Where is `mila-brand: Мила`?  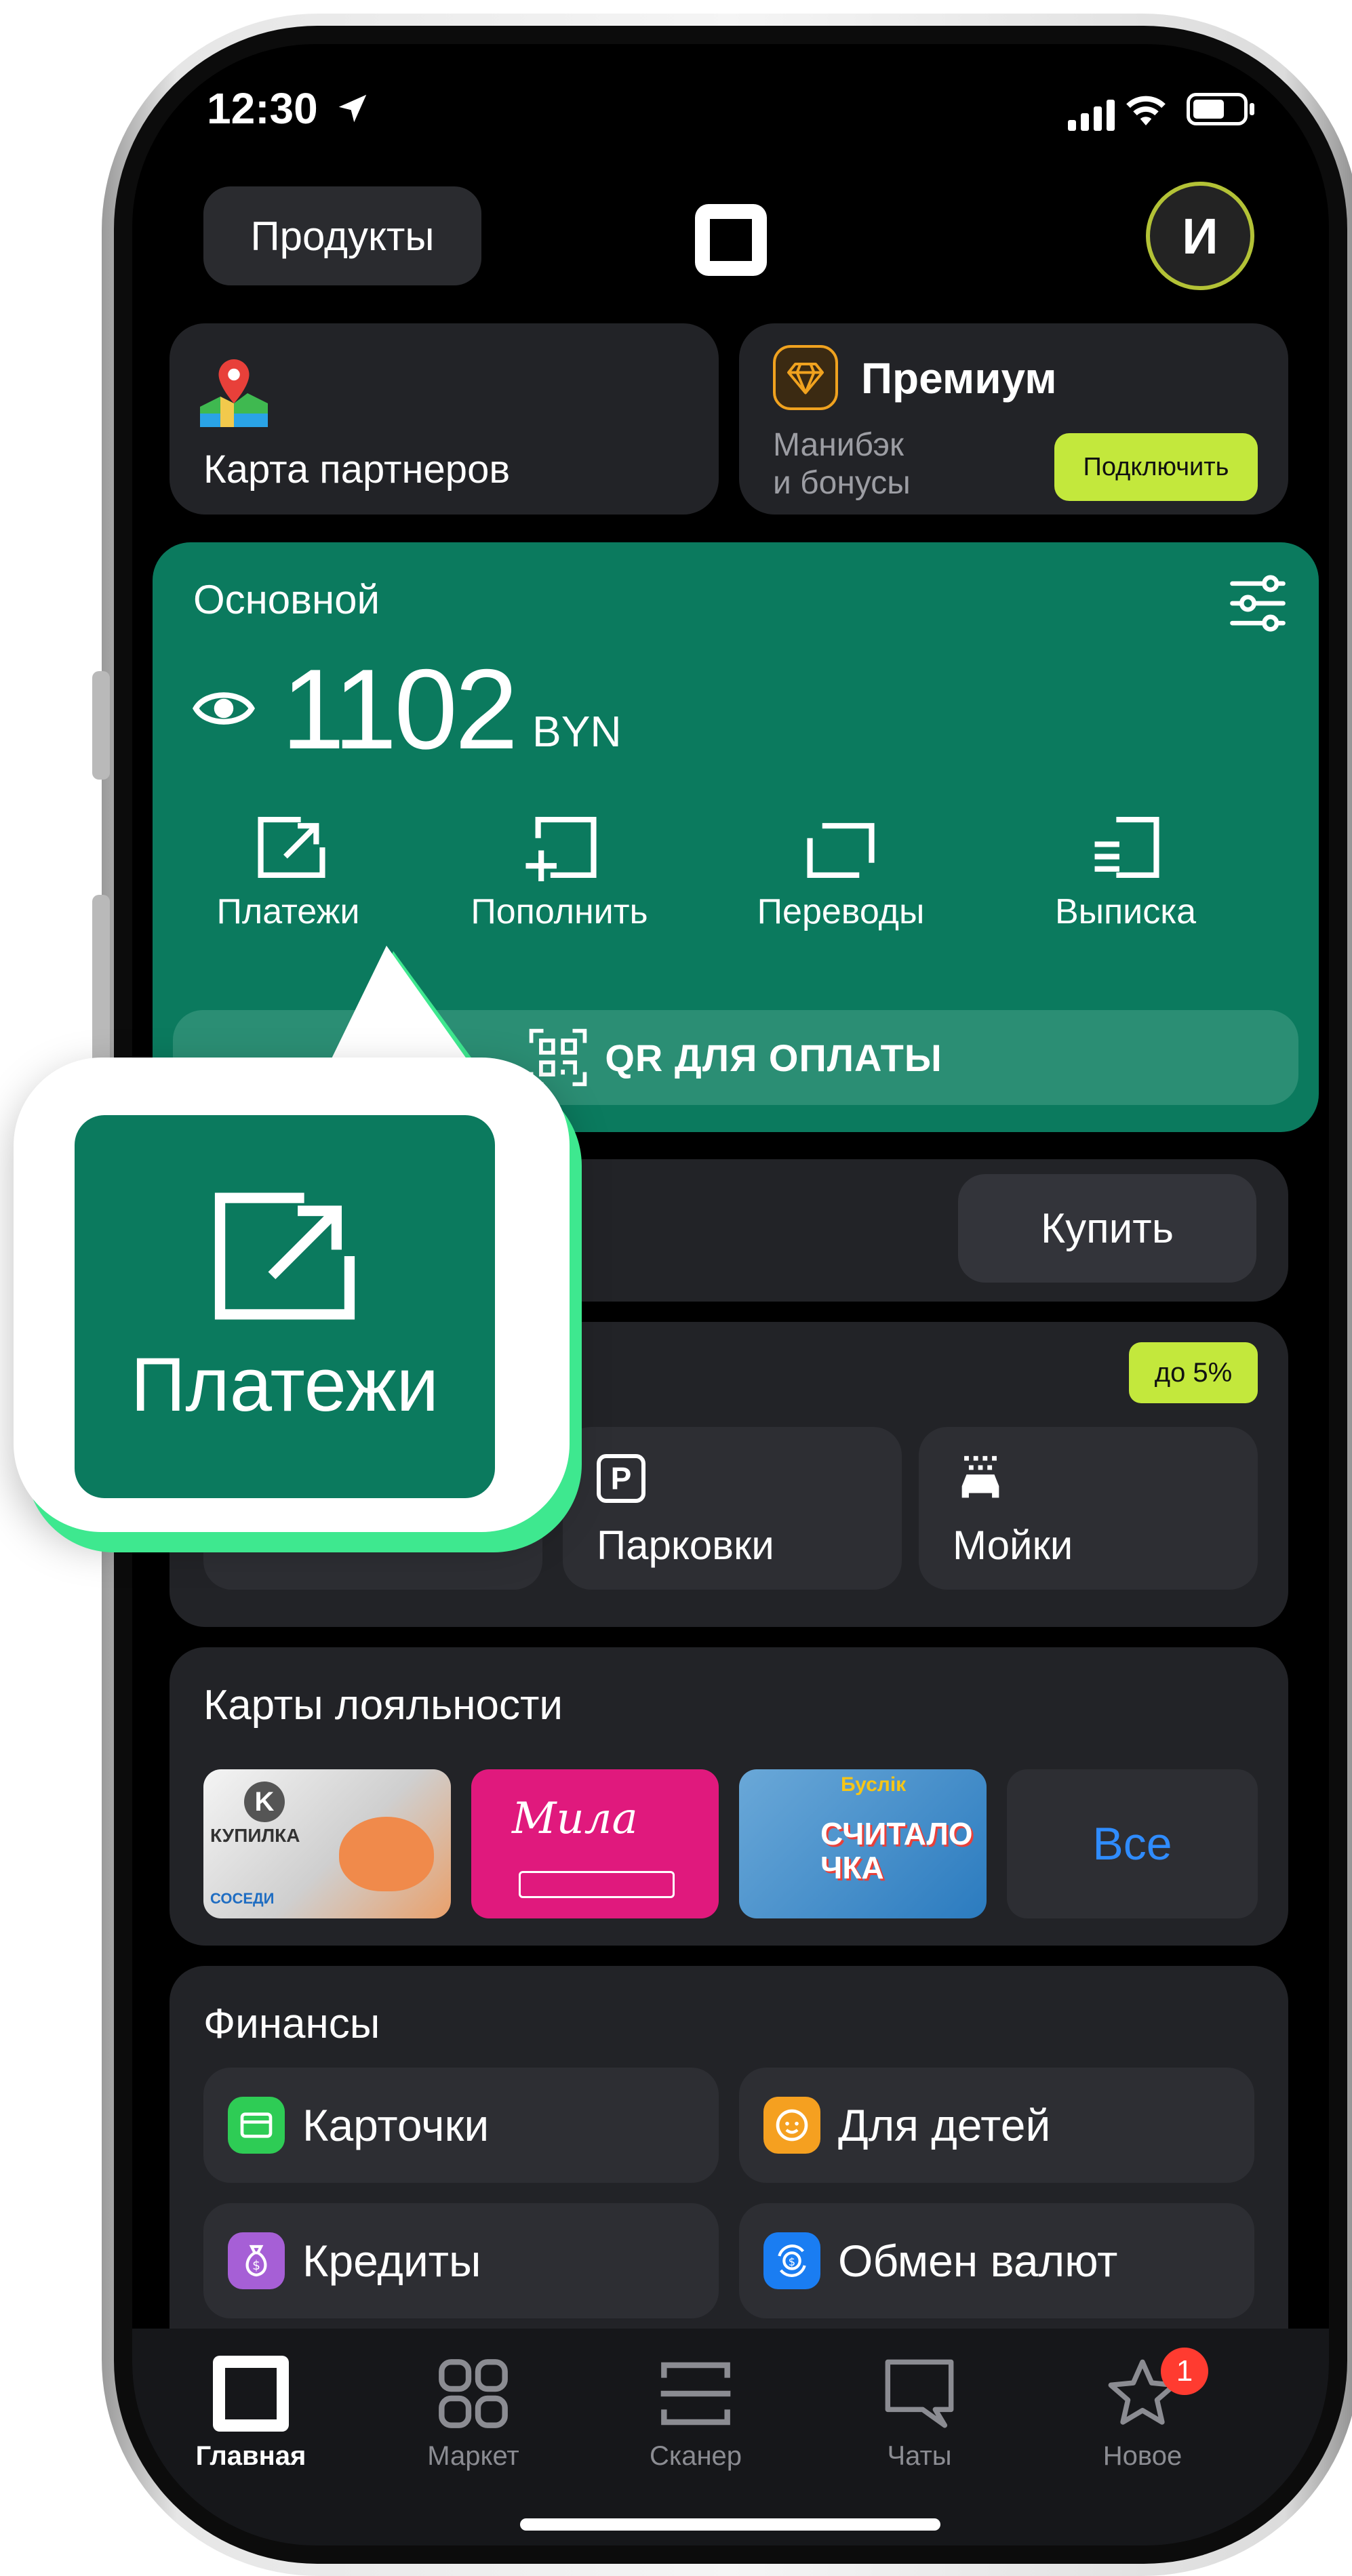 mila-brand: Мила is located at coordinates (575, 1819).